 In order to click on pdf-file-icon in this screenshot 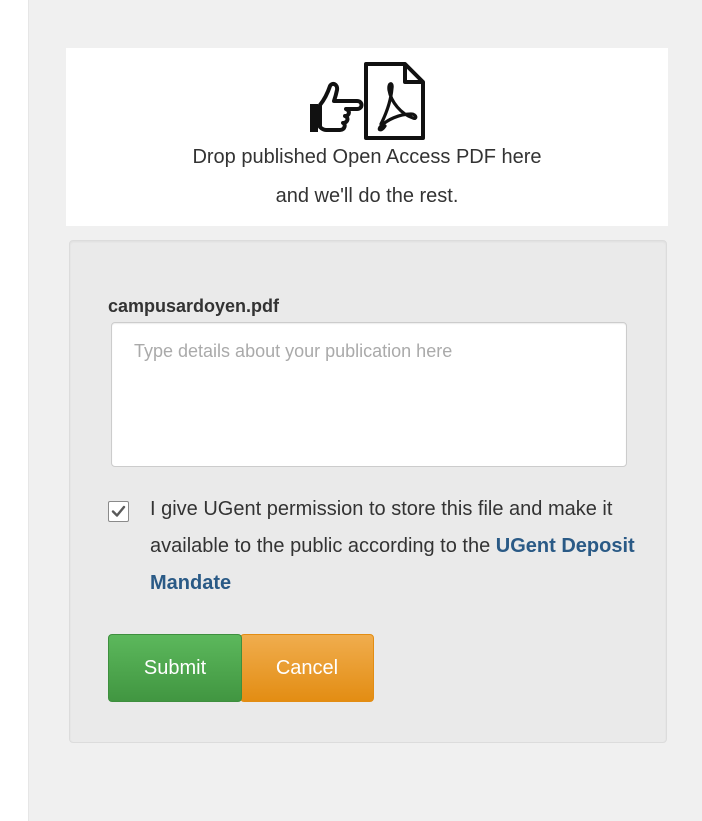, I will do `click(394, 101)`.